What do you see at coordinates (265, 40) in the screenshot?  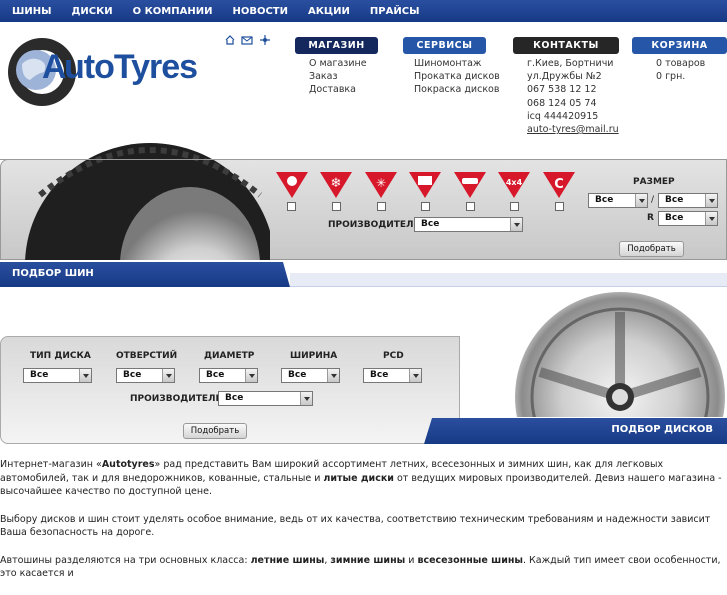 I see `sitemap-icon` at bounding box center [265, 40].